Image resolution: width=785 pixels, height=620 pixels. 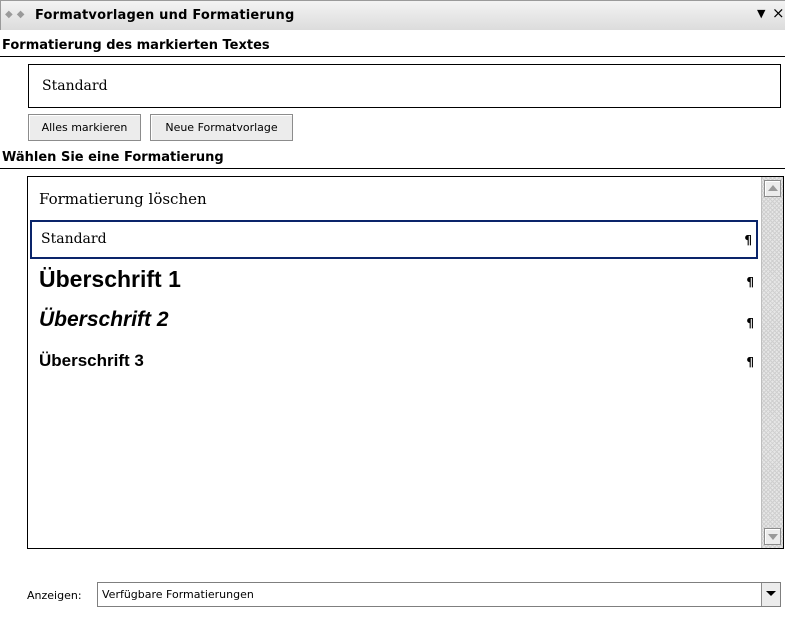 What do you see at coordinates (110, 279) in the screenshot?
I see `list-item-label: Überschrift 1` at bounding box center [110, 279].